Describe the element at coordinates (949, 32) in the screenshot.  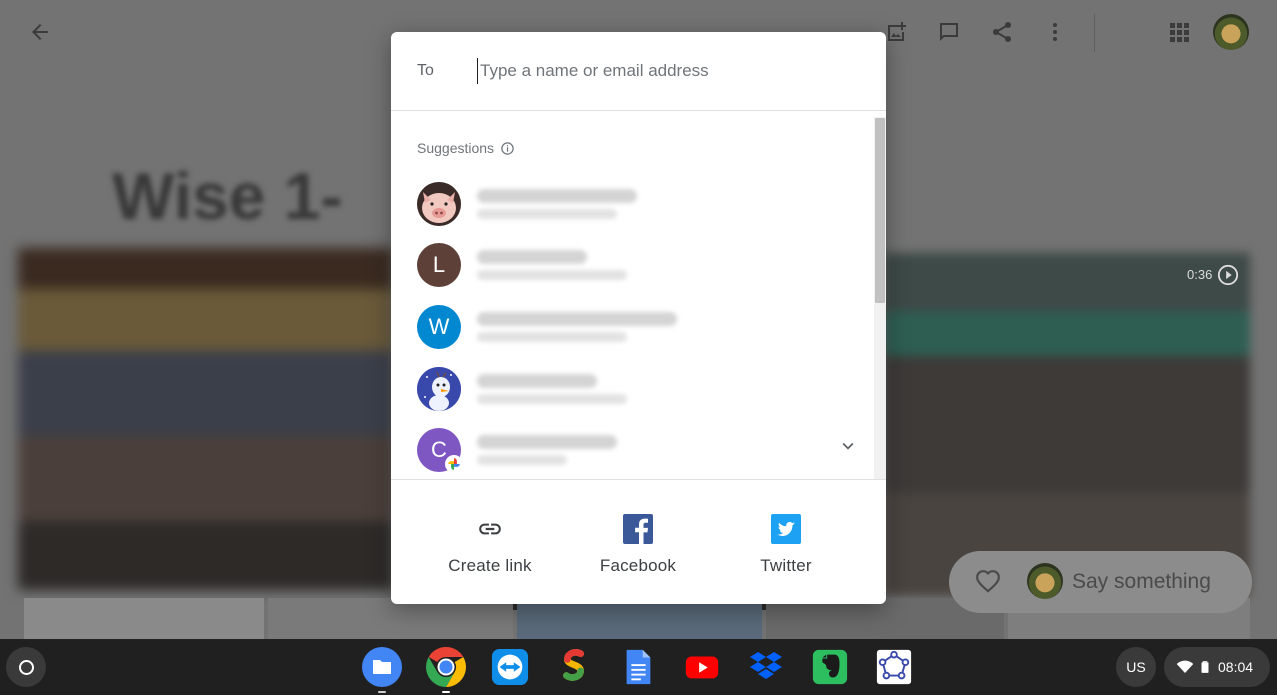
I see `comment-icon` at that location.